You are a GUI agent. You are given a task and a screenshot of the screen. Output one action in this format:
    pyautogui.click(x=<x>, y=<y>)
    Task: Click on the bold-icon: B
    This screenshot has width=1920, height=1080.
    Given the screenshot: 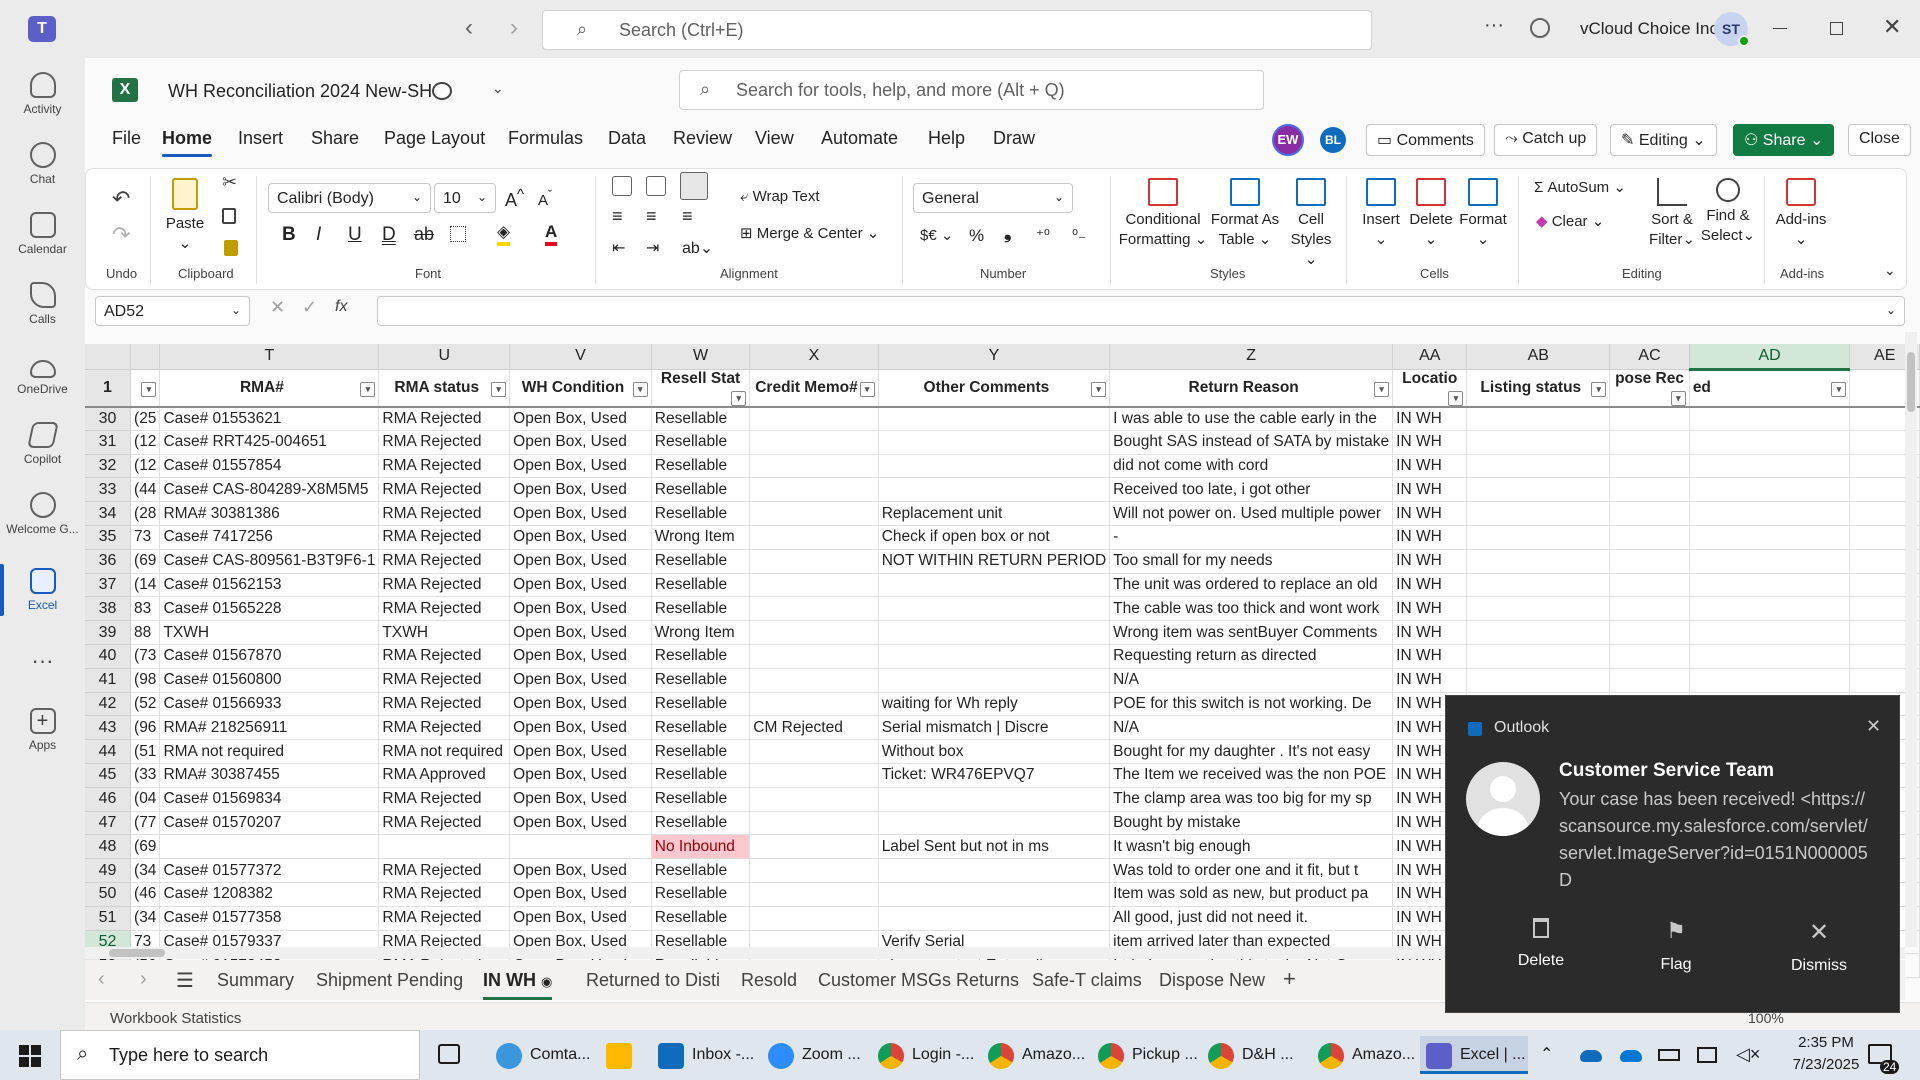 What is the action you would take?
    pyautogui.click(x=289, y=235)
    